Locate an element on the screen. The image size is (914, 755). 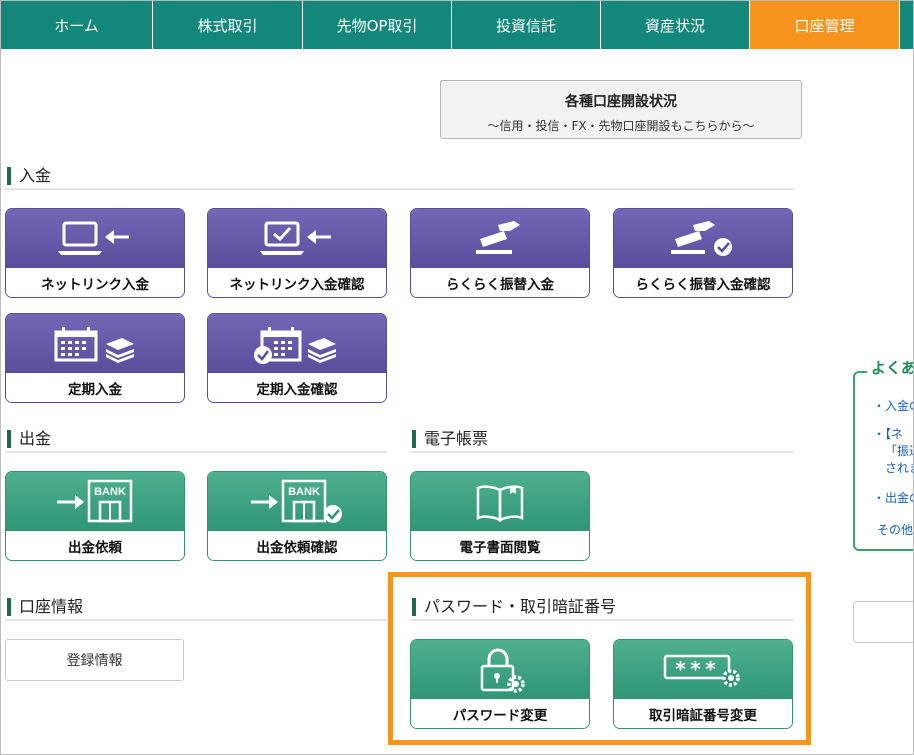
account-opening-status-button: 各種口座開設状況 〜信用・投信・FX・先物口座開設もこちらから〜 is located at coordinates (621, 109).